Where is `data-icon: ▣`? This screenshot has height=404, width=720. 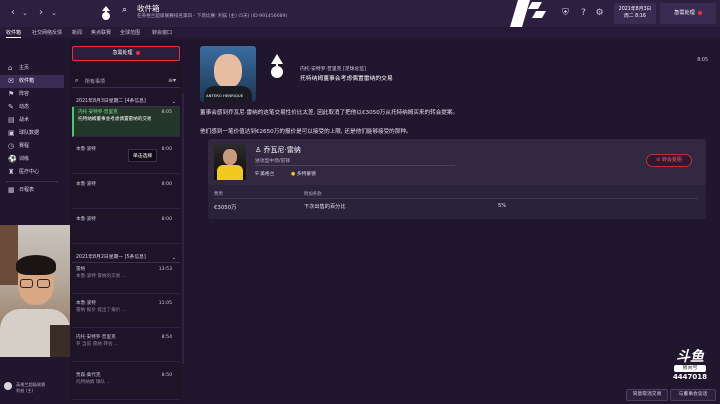
data-icon: ▣ is located at coordinates (11, 133).